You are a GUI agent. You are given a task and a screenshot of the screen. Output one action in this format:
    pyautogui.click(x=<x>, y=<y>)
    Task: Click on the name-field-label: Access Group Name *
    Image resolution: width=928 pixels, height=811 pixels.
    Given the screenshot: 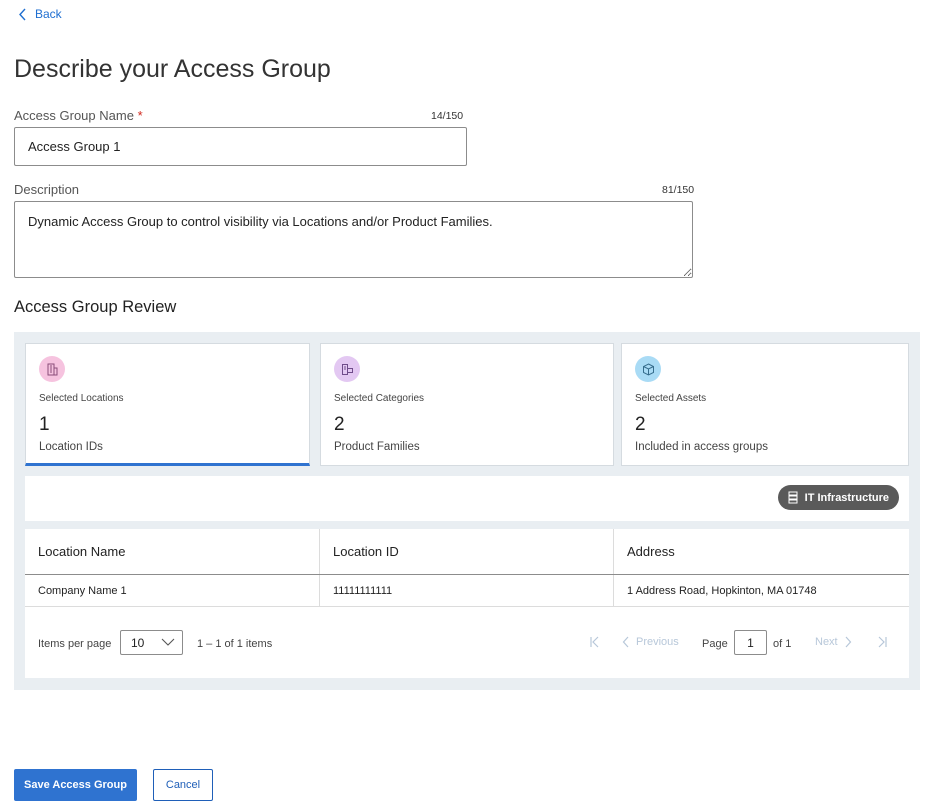 What is the action you would take?
    pyautogui.click(x=78, y=115)
    